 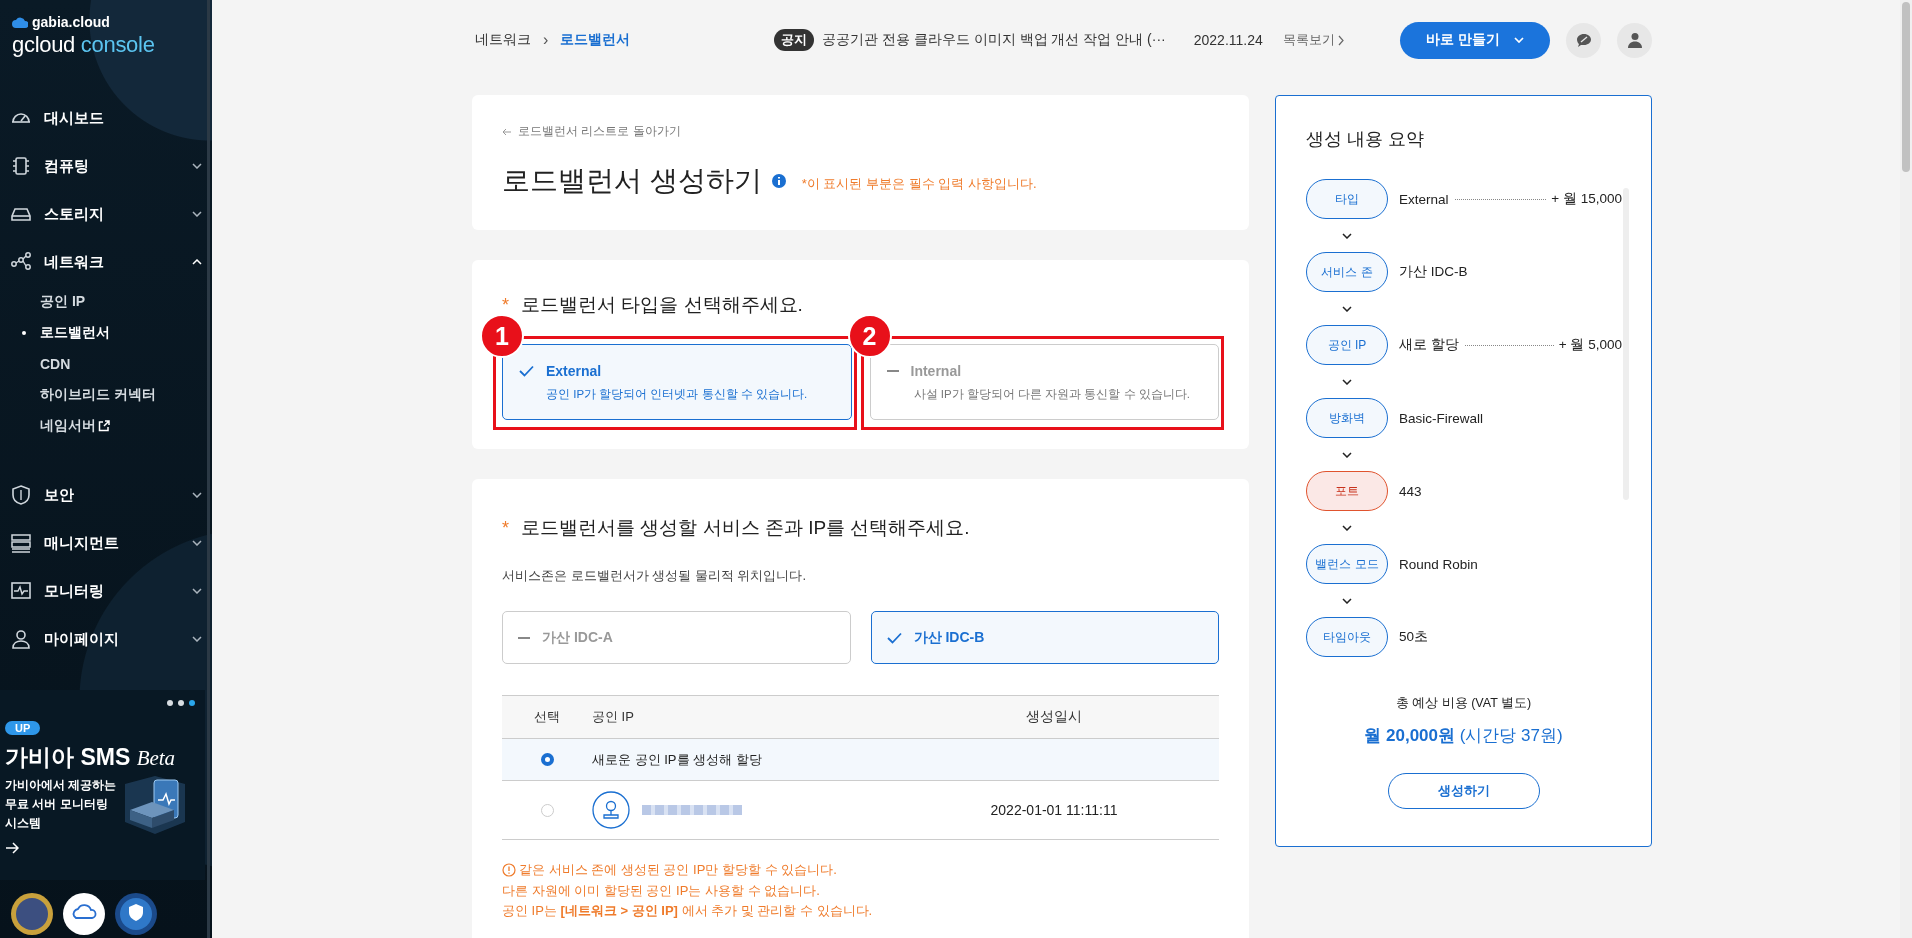 I want to click on step-tag: 밸런스 모드, so click(x=1347, y=564).